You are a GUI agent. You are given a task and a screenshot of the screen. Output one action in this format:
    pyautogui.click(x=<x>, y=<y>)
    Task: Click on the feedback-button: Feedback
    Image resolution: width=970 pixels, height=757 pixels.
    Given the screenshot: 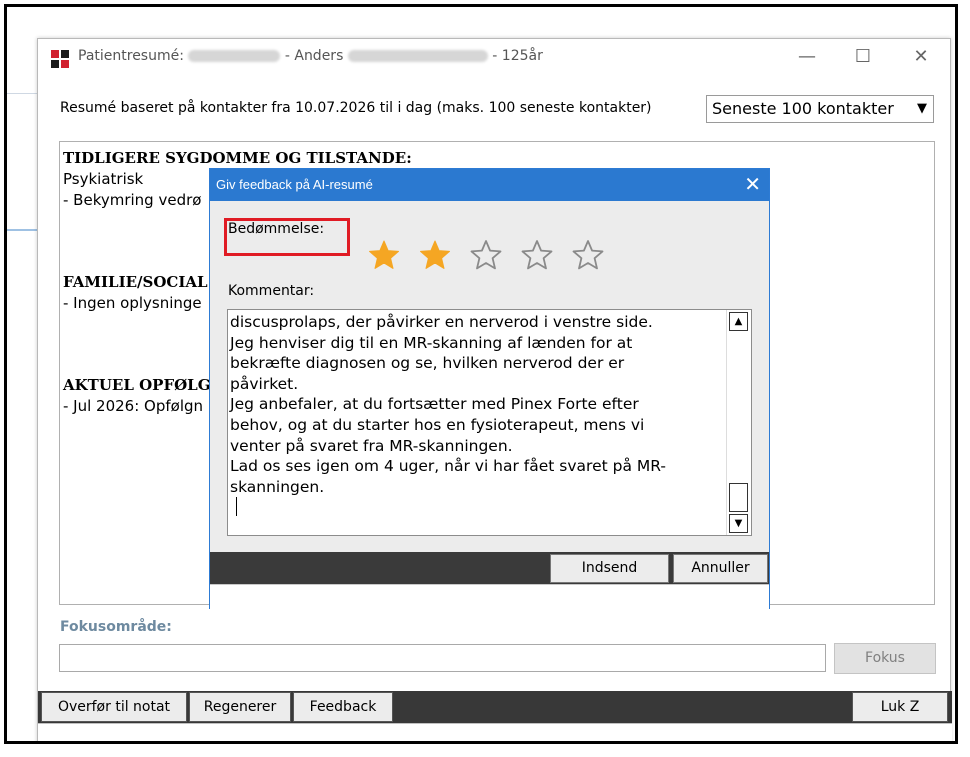 What is the action you would take?
    pyautogui.click(x=343, y=707)
    